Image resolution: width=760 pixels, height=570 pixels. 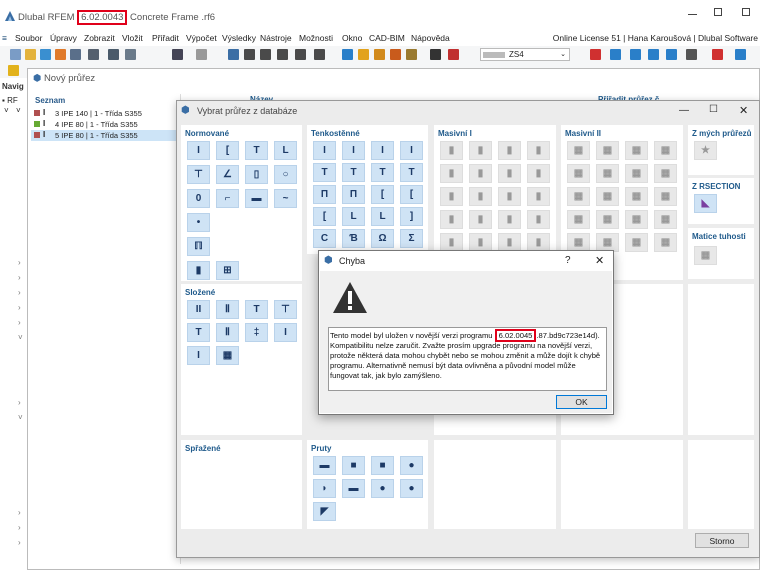 I want to click on tree-arrow-icon: ˅, so click(x=20, y=417).